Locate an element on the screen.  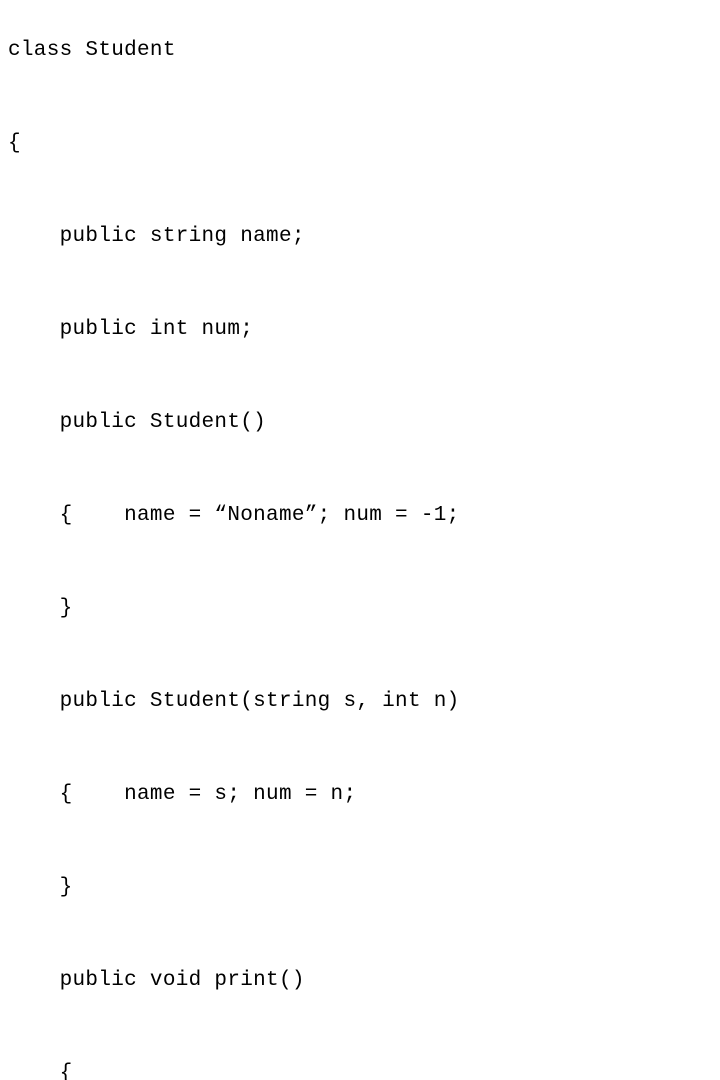
code-line: public string name; is located at coordinates (156, 236).